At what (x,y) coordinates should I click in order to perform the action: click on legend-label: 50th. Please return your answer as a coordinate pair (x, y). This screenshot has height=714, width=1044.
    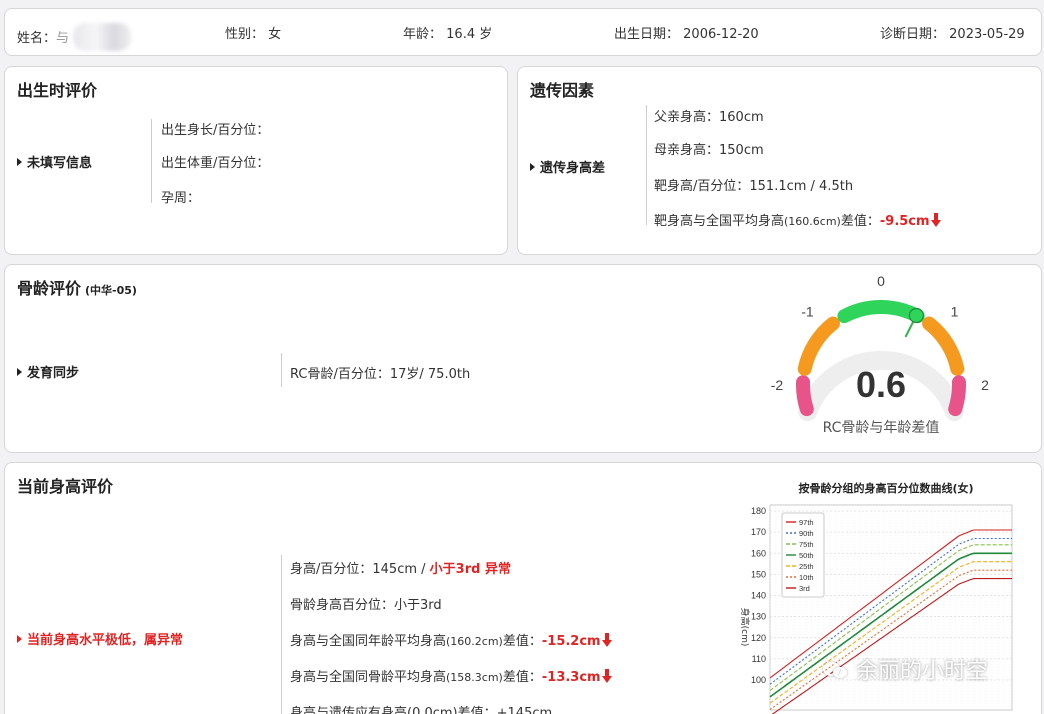
    Looking at the image, I should click on (806, 555).